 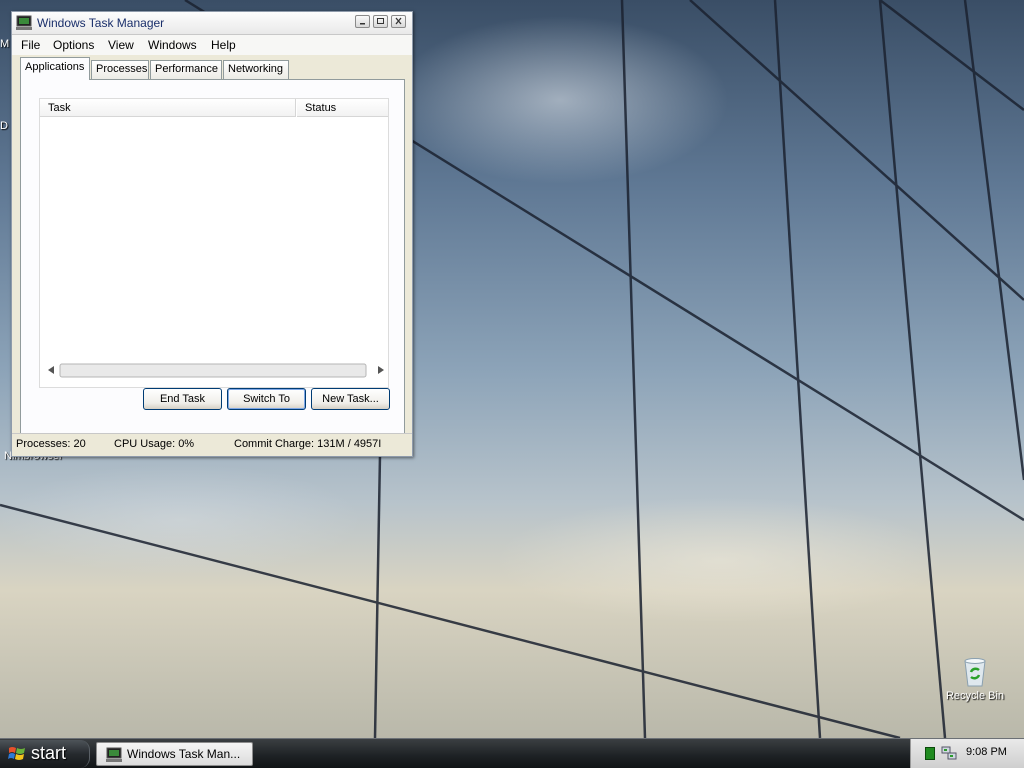 What do you see at coordinates (213, 370) in the screenshot?
I see `scrollbar-thumb` at bounding box center [213, 370].